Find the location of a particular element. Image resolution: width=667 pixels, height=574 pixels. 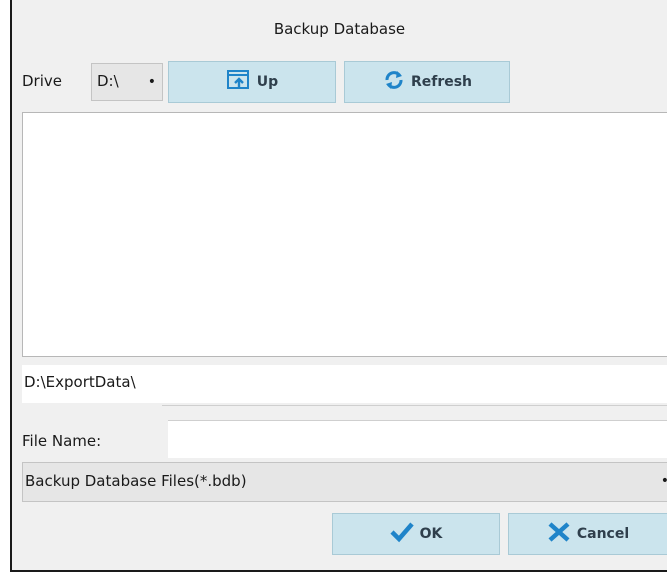

drive-label: Drive is located at coordinates (42, 81).